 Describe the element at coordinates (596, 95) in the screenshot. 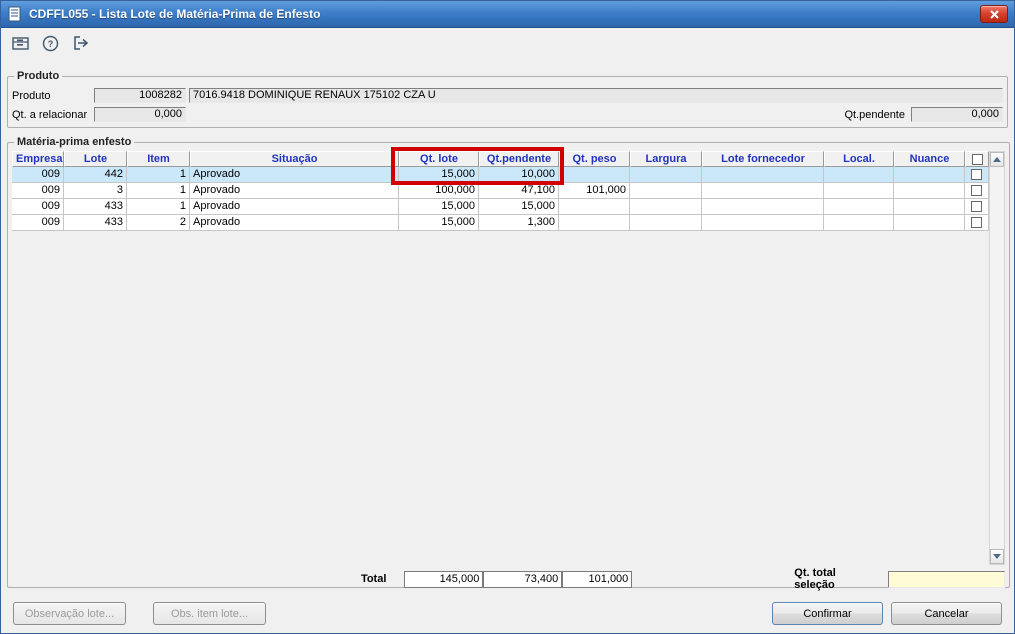

I see `produto-desc-field: 7016.9418 DOMINIQUE RENAUX 175102 CZA U` at that location.